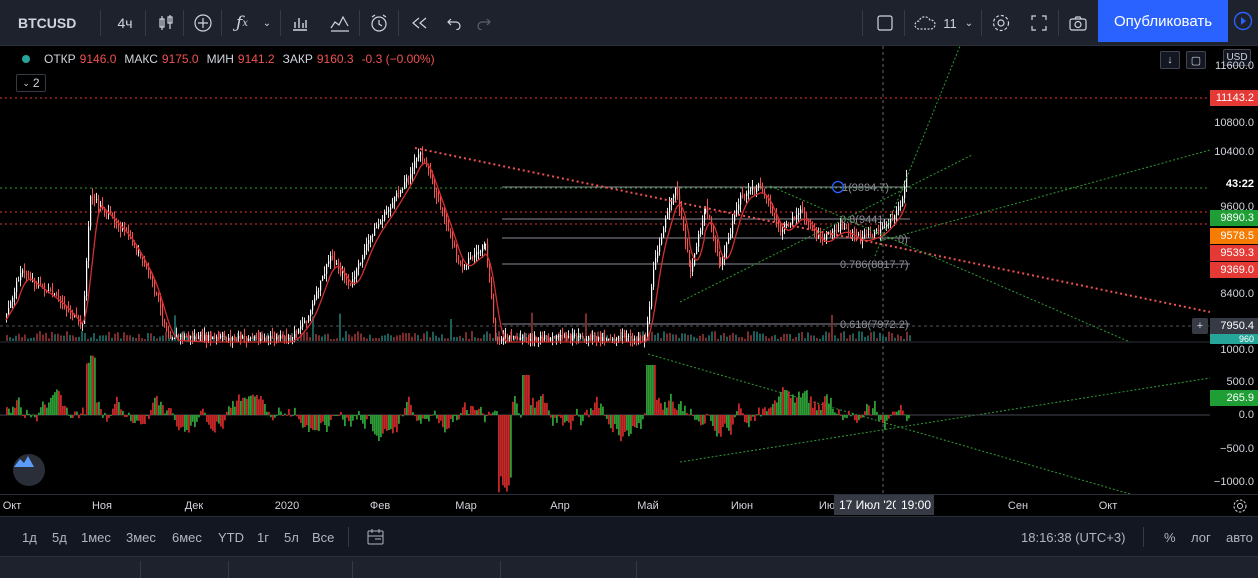 The height and width of the screenshot is (578, 1258). I want to click on log-scale-toggle: лог, so click(1201, 537).